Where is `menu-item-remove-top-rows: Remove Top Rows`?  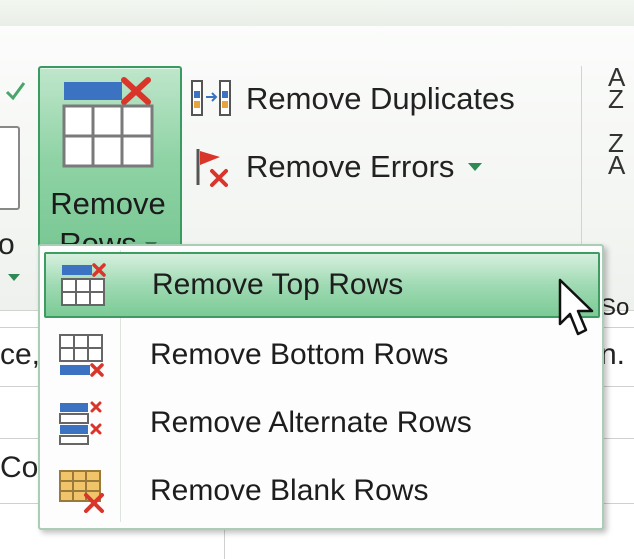
menu-item-remove-top-rows: Remove Top Rows is located at coordinates (322, 285).